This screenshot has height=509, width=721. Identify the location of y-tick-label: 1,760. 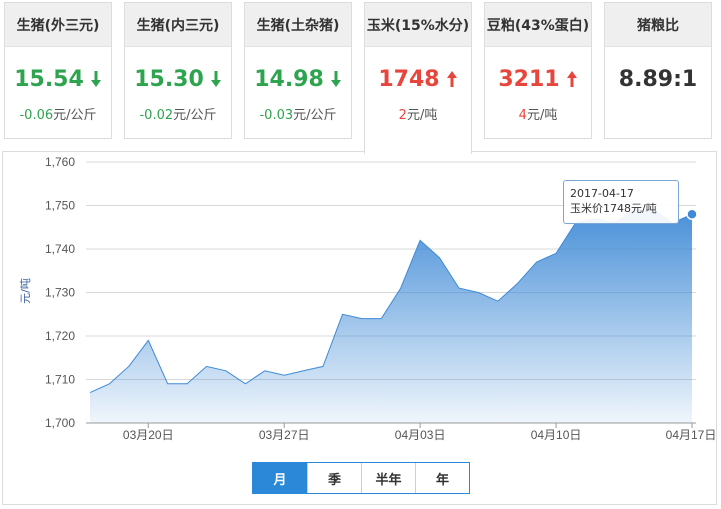
(60, 162).